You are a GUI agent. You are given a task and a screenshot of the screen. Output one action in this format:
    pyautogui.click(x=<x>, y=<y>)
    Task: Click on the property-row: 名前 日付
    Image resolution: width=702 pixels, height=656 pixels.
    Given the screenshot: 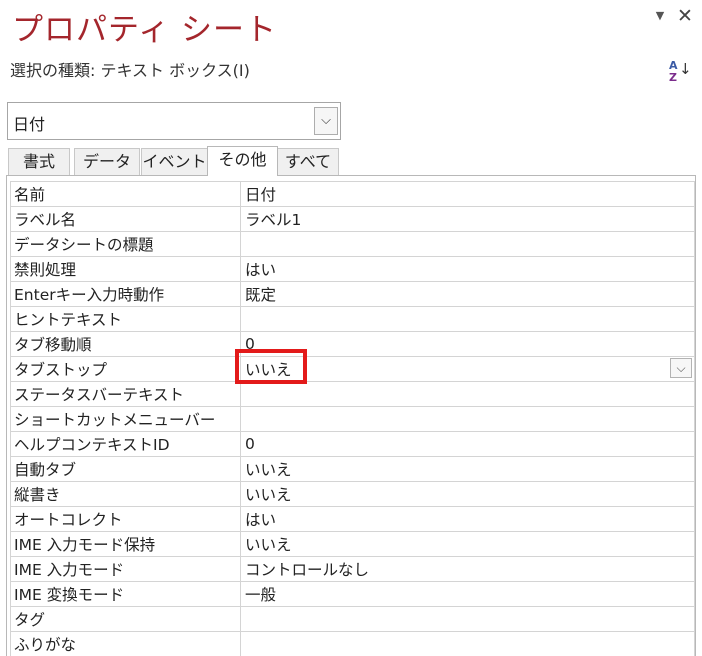 What is the action you would take?
    pyautogui.click(x=352, y=194)
    